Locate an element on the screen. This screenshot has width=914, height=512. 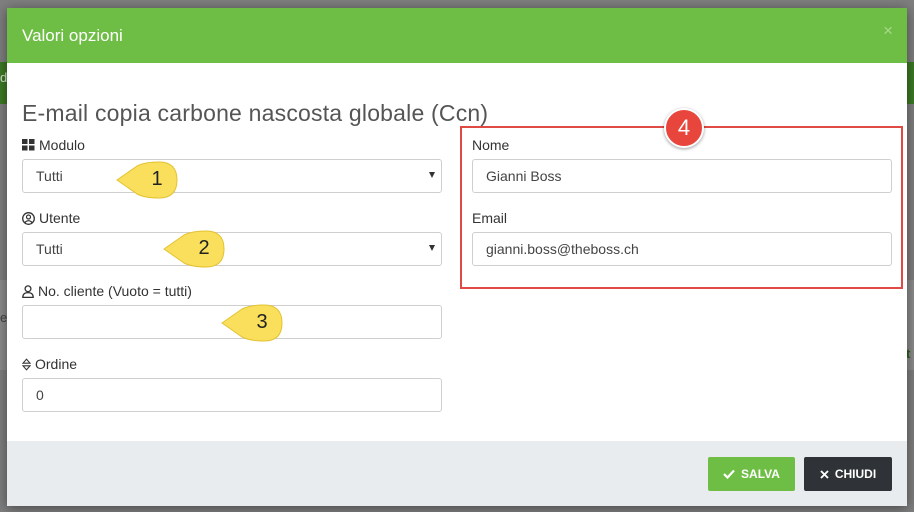
ordine-label-group: Ordine is located at coordinates (49, 364).